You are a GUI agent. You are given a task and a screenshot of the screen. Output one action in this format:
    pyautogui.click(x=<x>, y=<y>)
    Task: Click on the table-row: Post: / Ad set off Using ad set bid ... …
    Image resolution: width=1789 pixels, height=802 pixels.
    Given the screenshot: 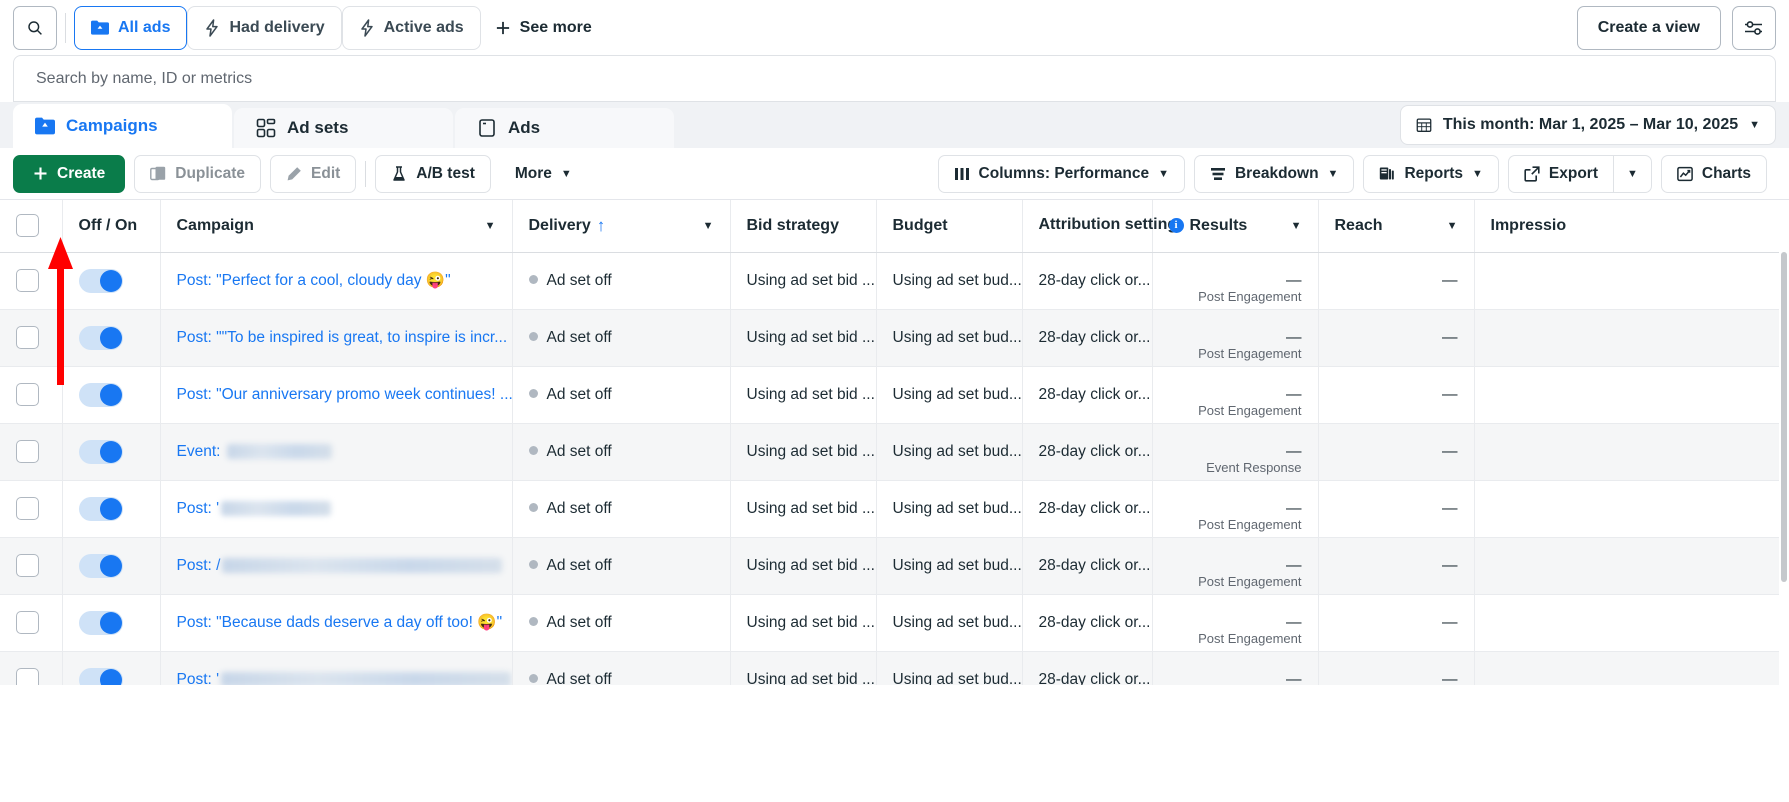 What is the action you would take?
    pyautogui.click(x=894, y=566)
    